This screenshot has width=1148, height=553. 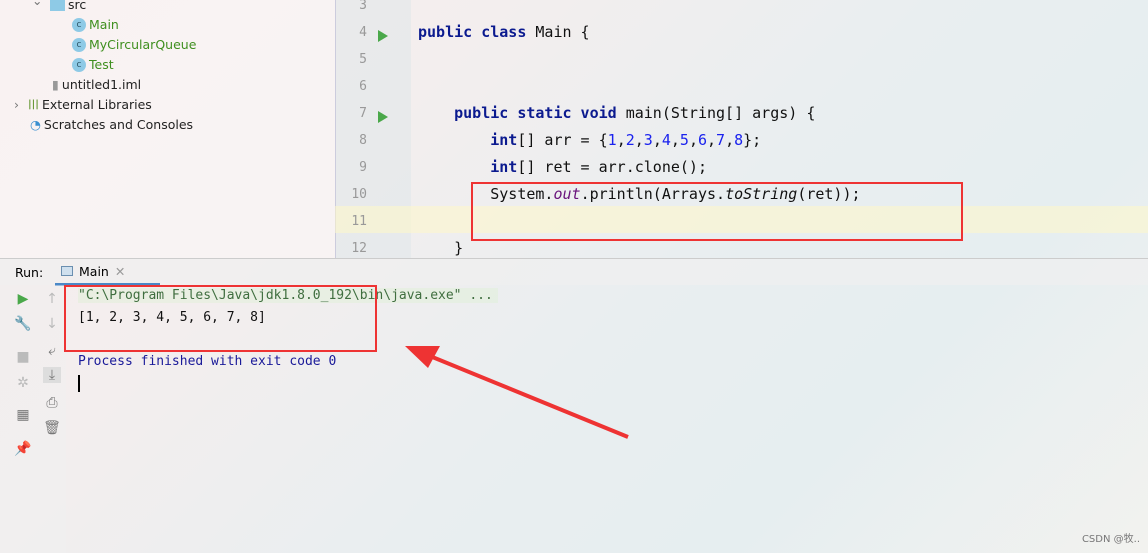 I want to click on code-token: [] ret = arr.clone();, so click(x=612, y=167).